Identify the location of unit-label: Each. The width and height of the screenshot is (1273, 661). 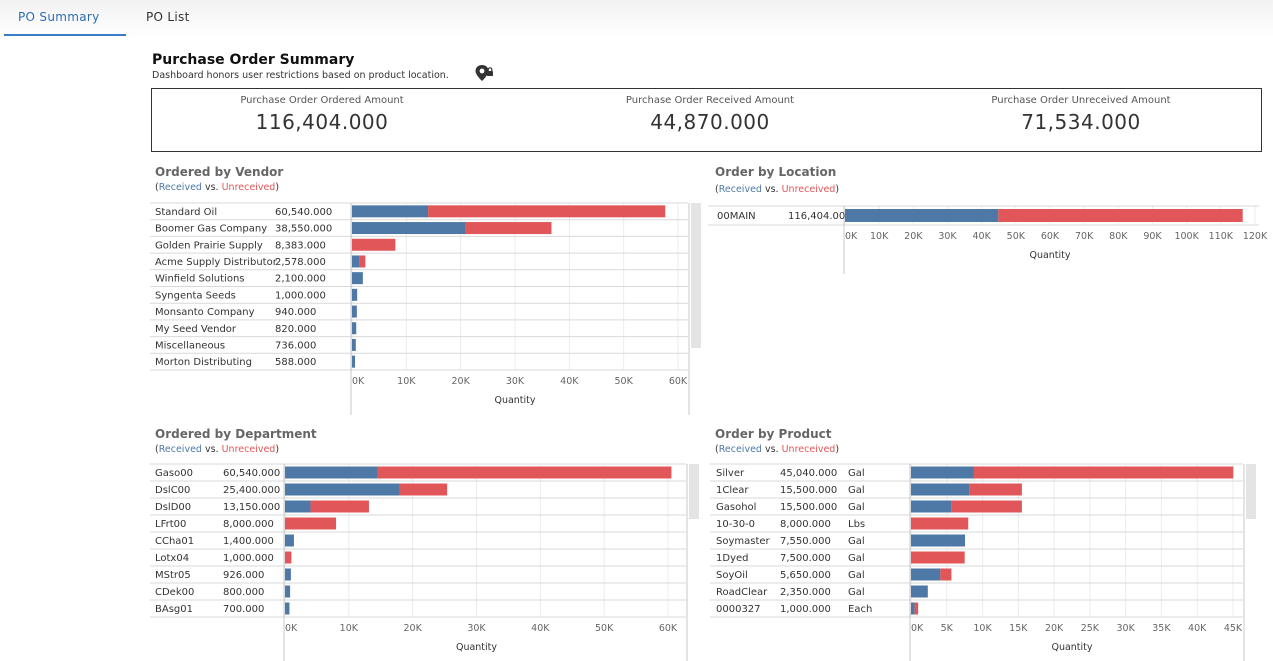
(860, 609).